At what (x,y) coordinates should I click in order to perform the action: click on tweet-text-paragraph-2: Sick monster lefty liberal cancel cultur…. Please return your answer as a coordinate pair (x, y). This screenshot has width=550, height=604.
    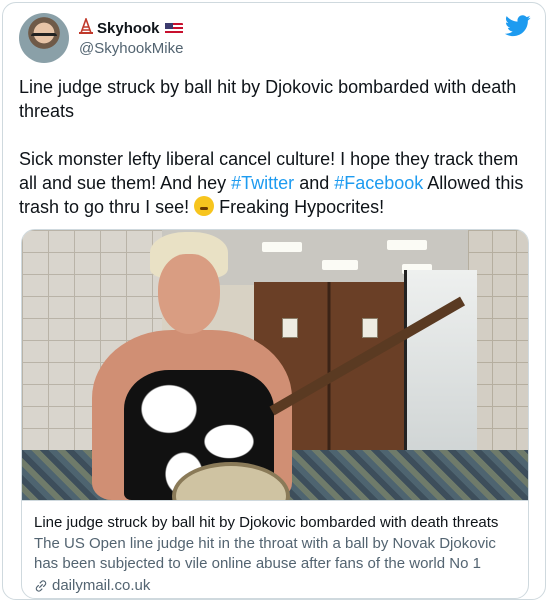
    Looking at the image, I should click on (274, 183).